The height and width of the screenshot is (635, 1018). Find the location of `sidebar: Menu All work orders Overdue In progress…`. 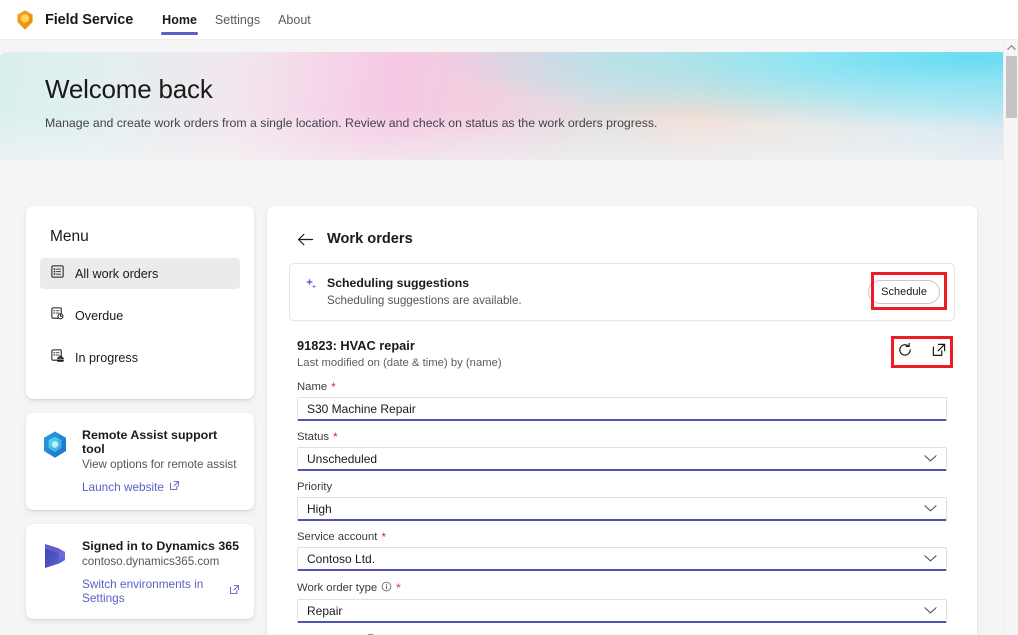

sidebar: Menu All work orders Overdue In progress… is located at coordinates (140, 412).